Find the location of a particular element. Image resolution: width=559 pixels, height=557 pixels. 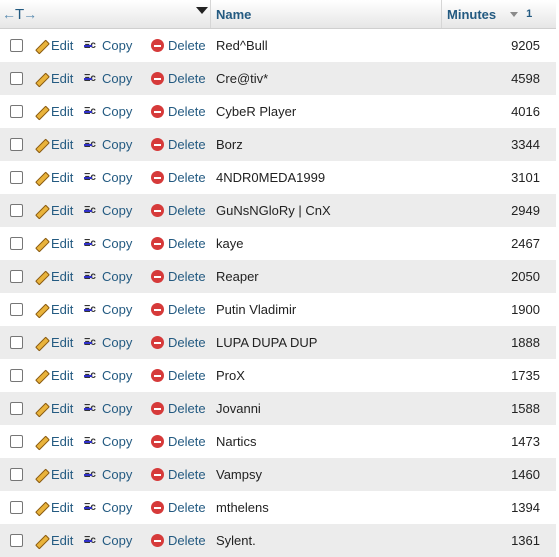

cell-minutes: 9205 is located at coordinates (525, 45).